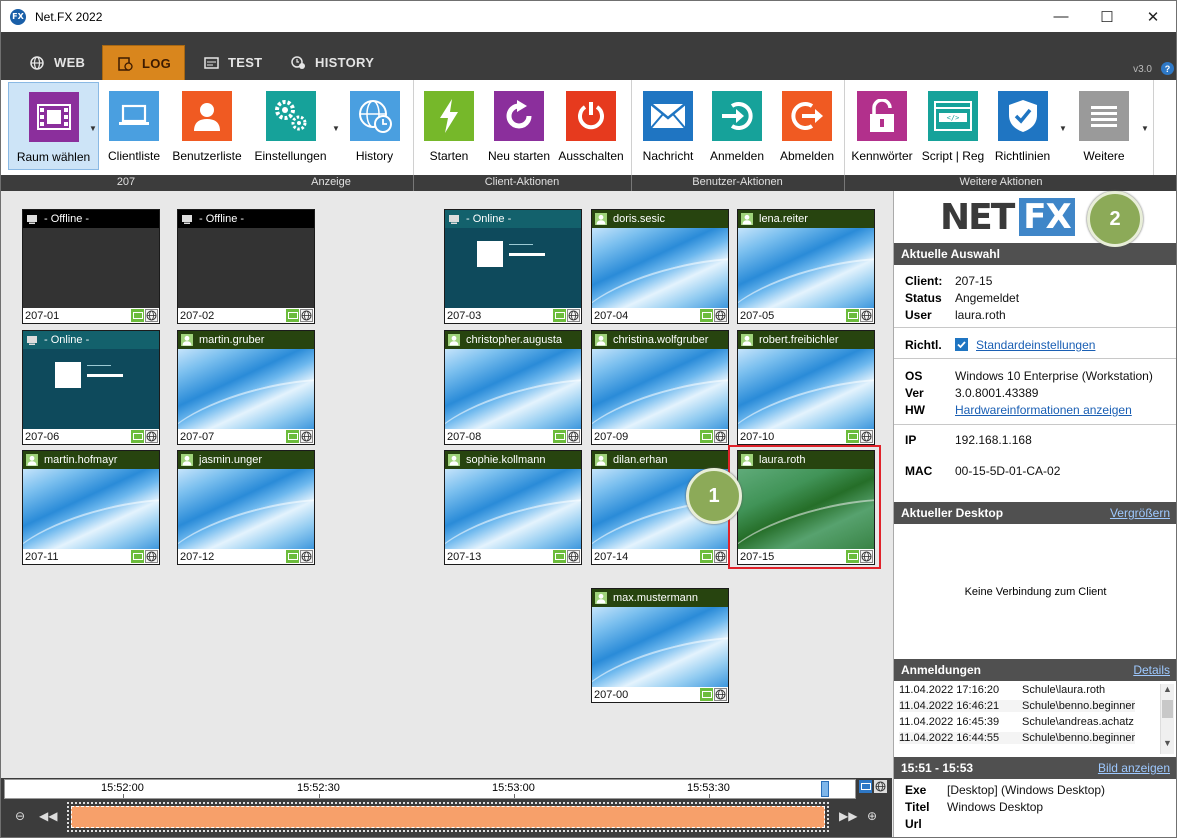  I want to click on url-label: Url, so click(913, 824).